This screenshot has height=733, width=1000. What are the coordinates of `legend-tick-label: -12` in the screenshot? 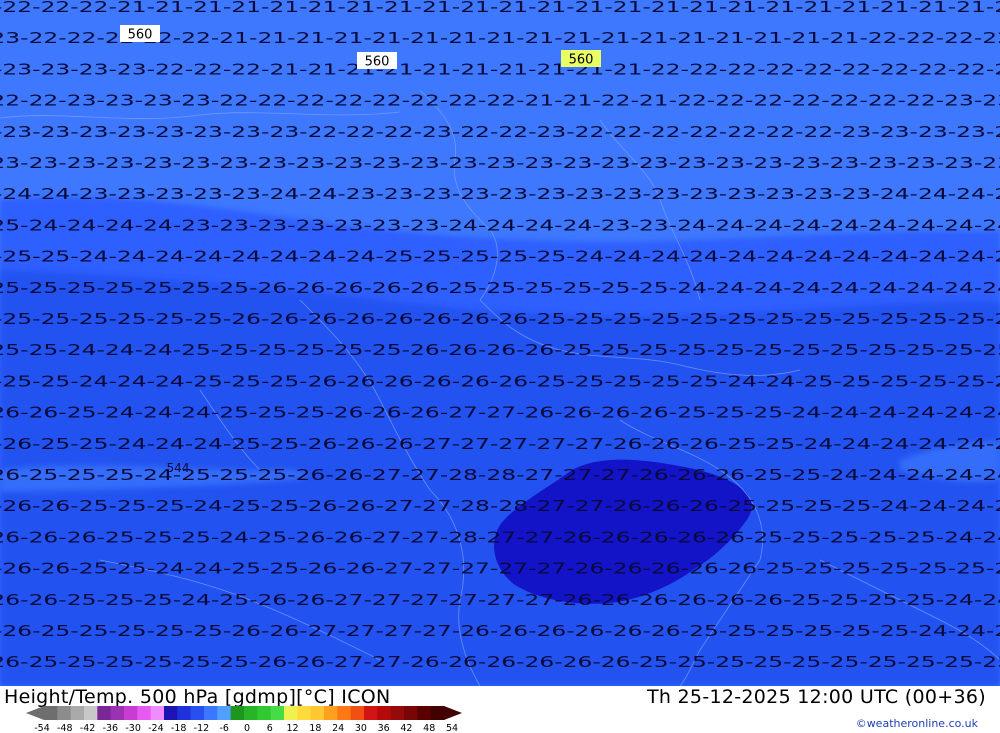 It's located at (202, 727).